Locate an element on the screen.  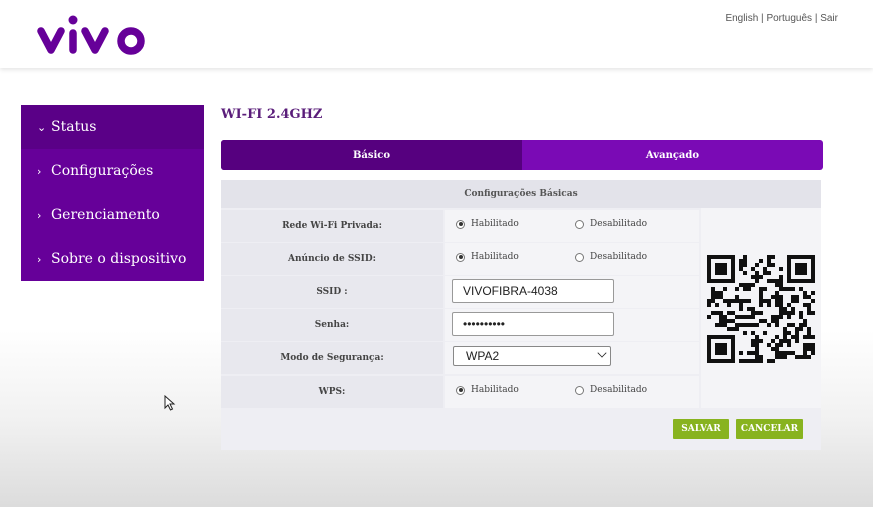
ssid-broadcast-options: Habilitado Desabilitado is located at coordinates (572, 259).